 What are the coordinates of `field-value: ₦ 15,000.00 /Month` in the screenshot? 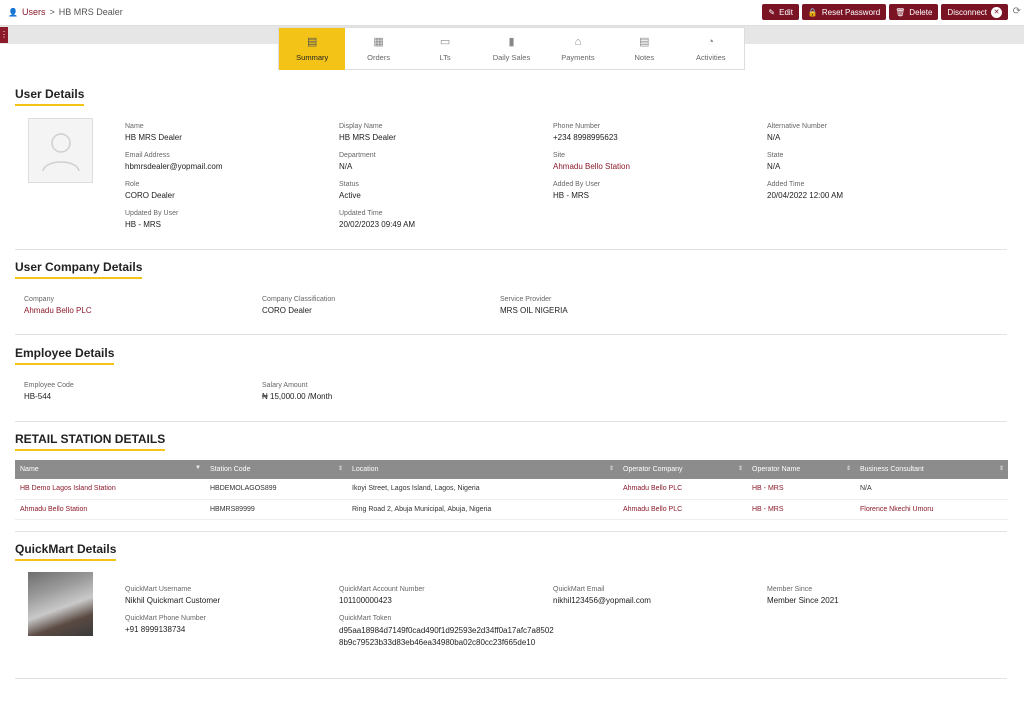 It's located at (297, 396).